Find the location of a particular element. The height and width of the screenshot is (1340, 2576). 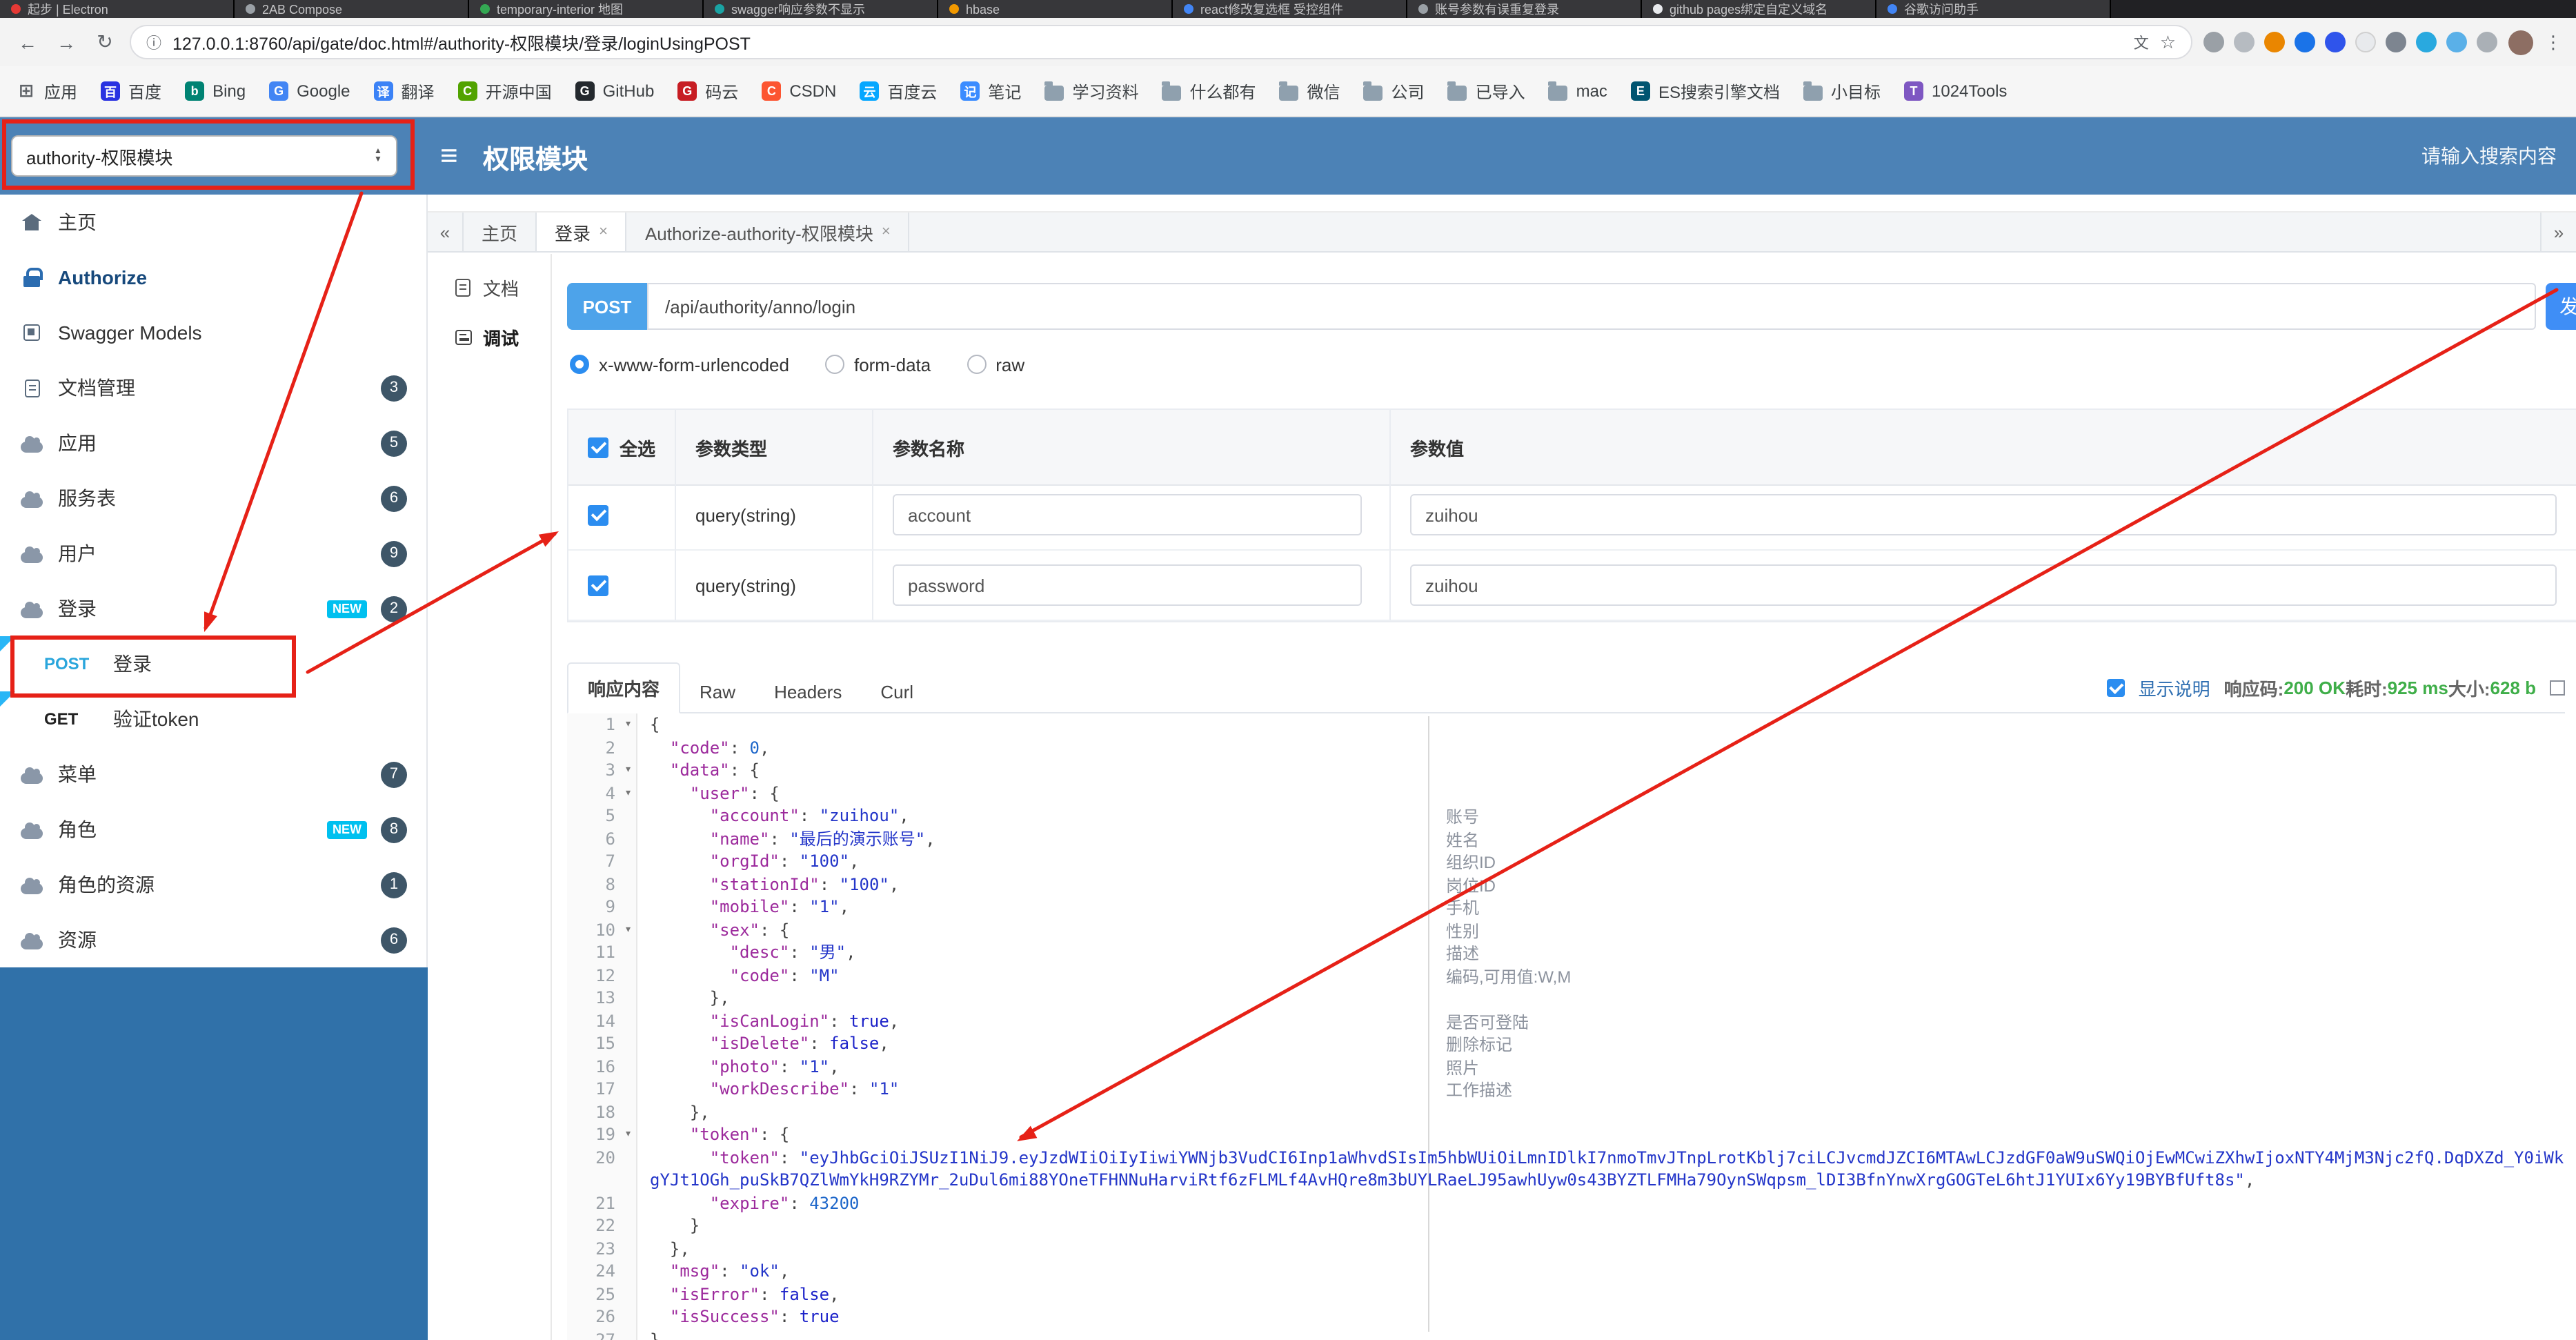

shield-extension-icon is located at coordinates (2396, 42).